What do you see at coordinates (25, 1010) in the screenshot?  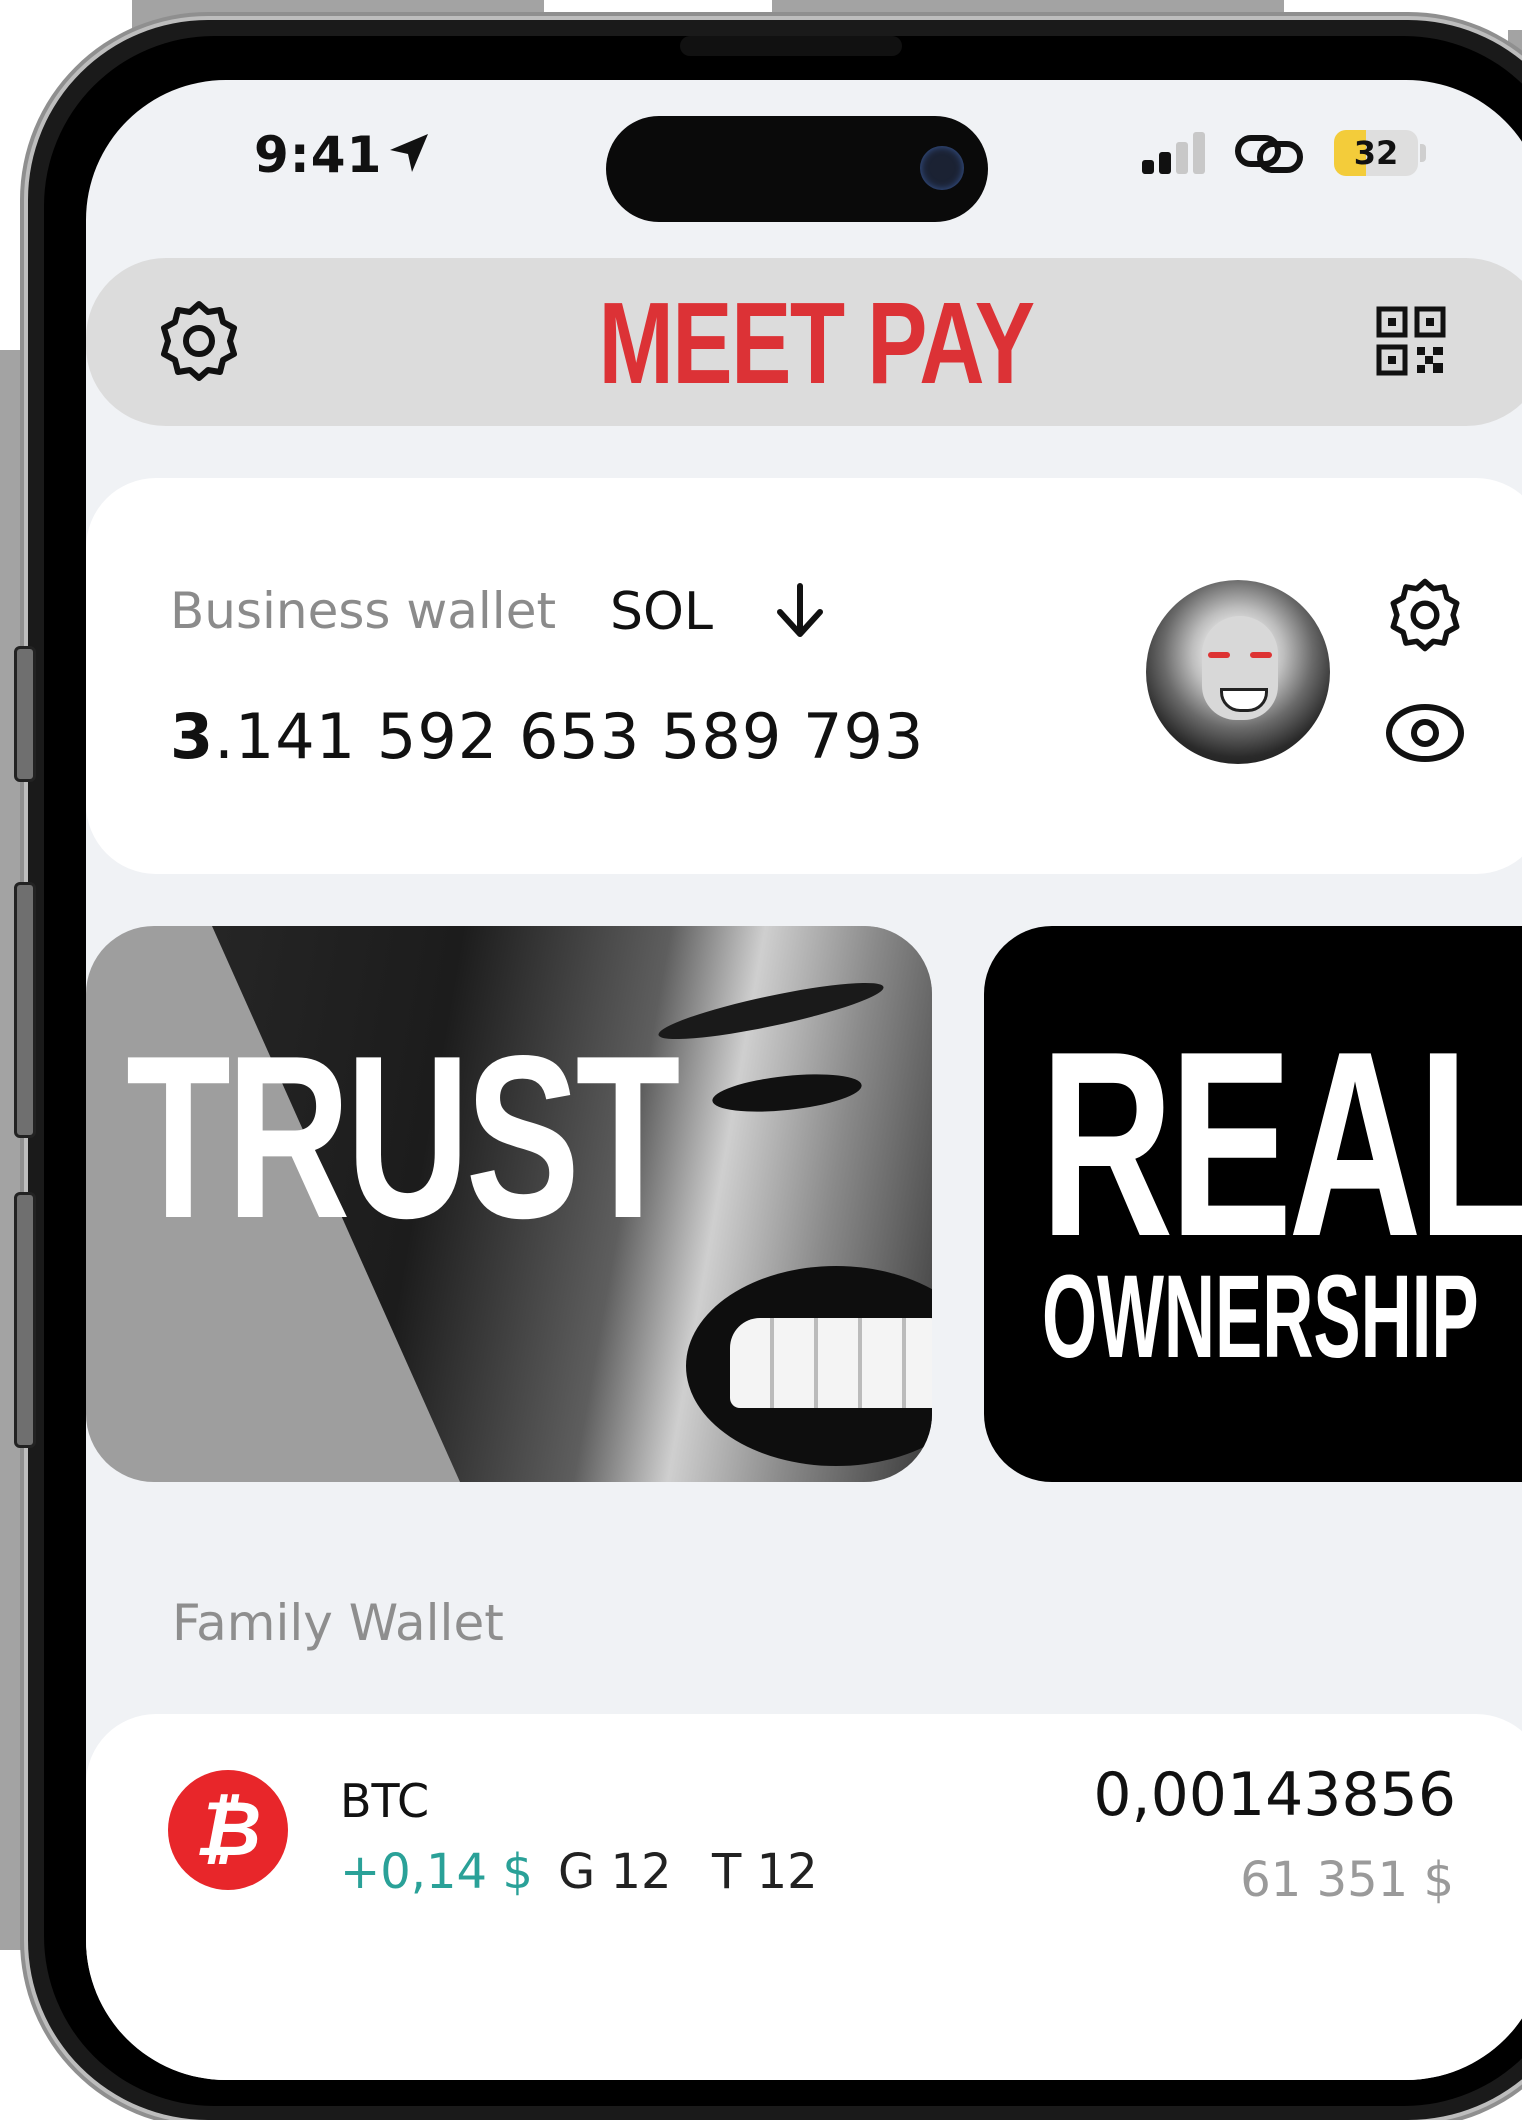 I see `volume-up-button` at bounding box center [25, 1010].